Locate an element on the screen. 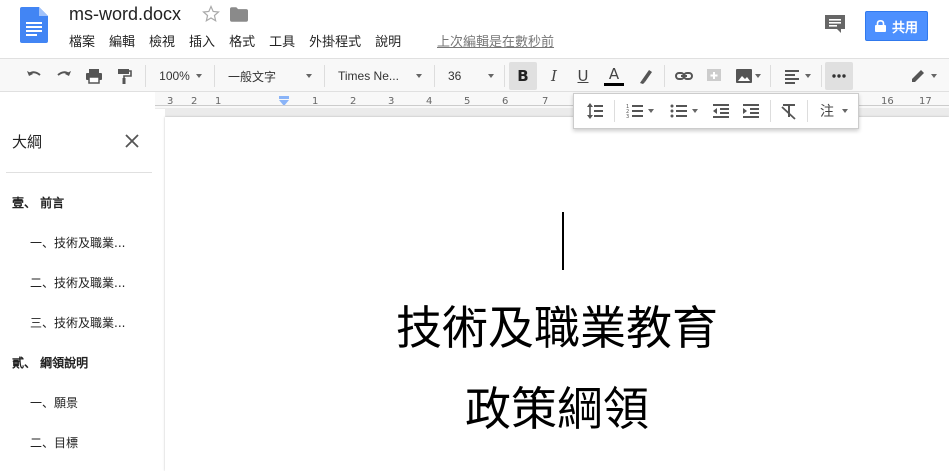  image-icon is located at coordinates (744, 76).